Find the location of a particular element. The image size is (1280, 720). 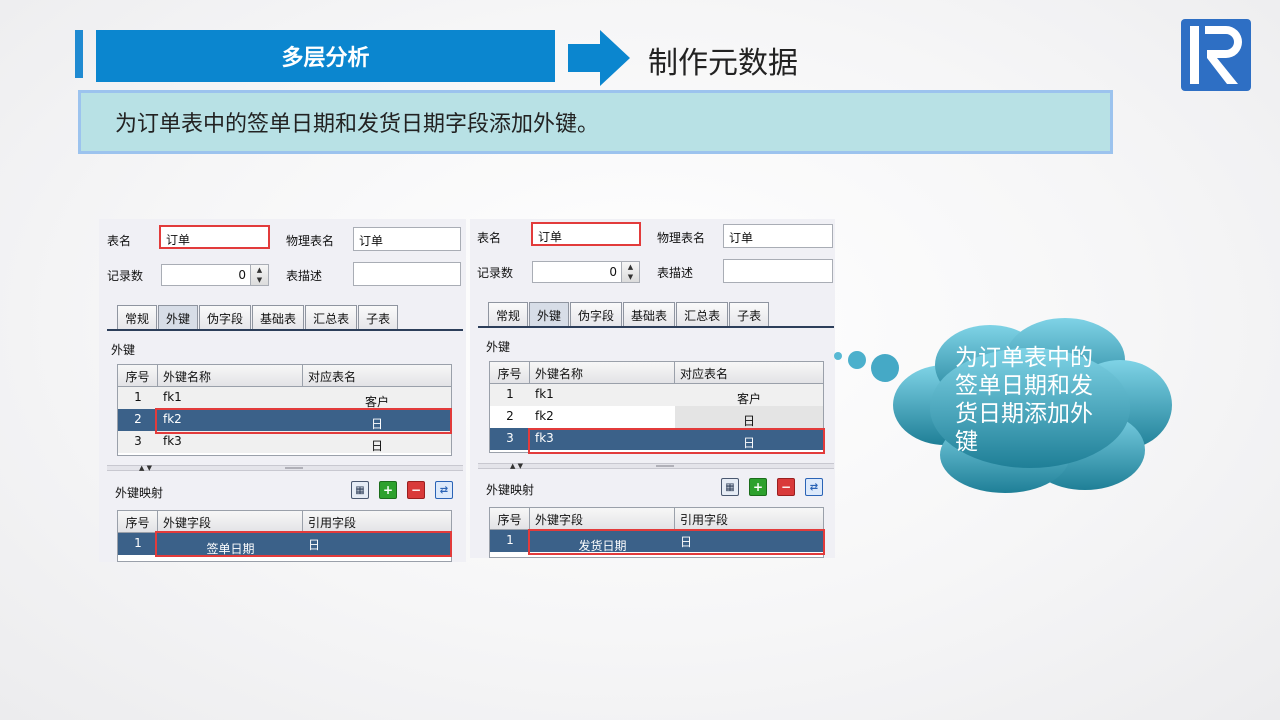

fk-mapping-table: 序号 外键字段 引用字段 1 发货日期 日 is located at coordinates (656, 532).